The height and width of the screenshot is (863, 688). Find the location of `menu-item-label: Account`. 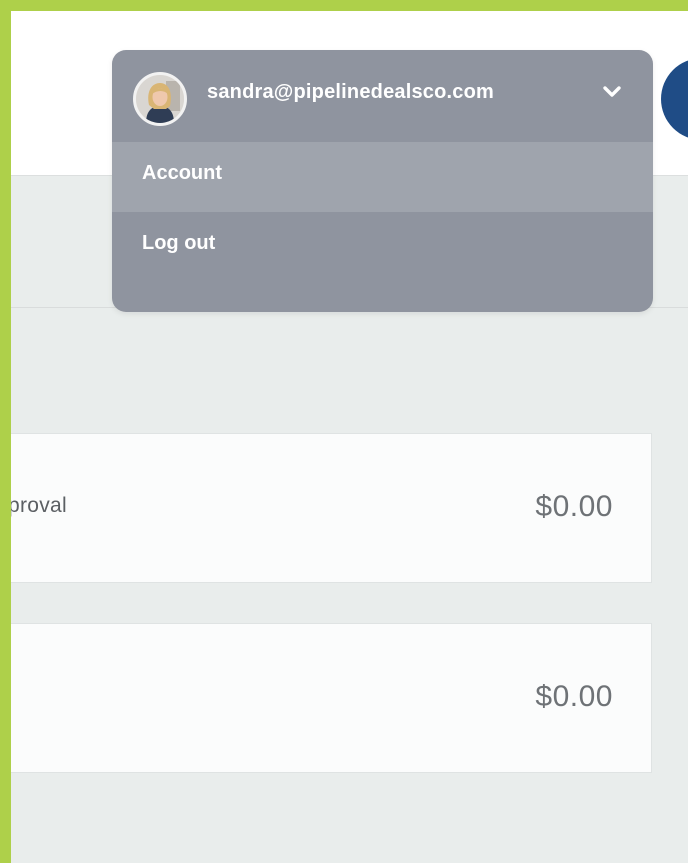

menu-item-label: Account is located at coordinates (182, 173).